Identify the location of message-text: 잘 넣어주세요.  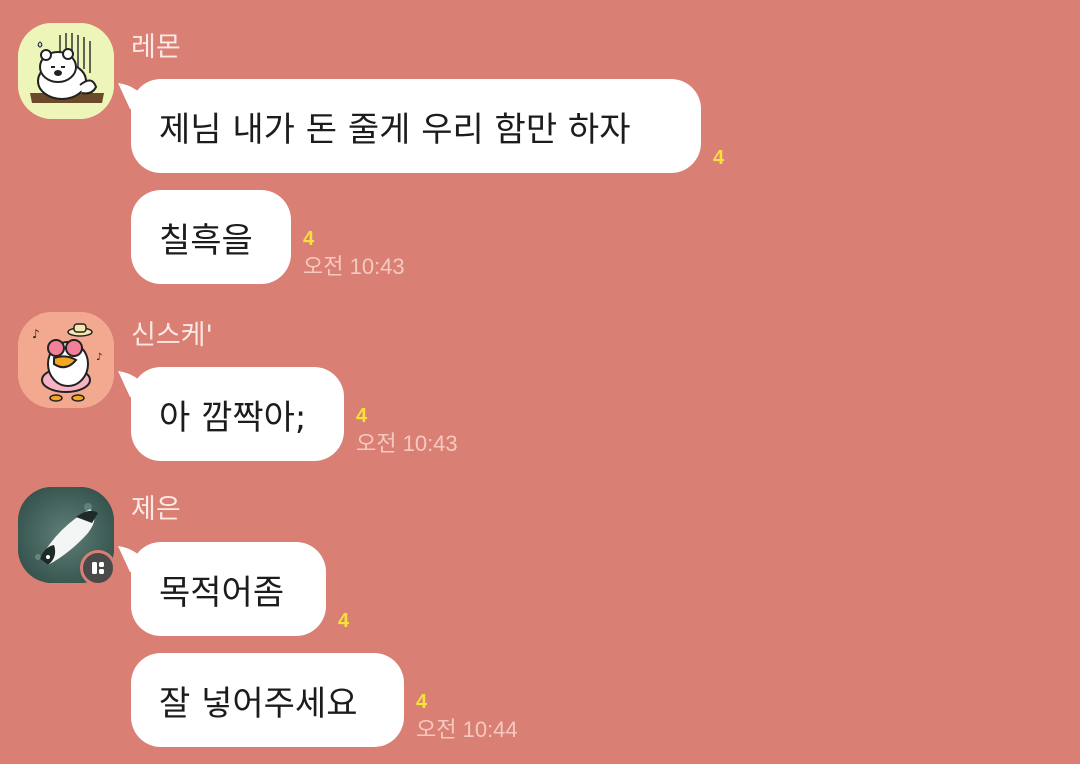
(258, 703).